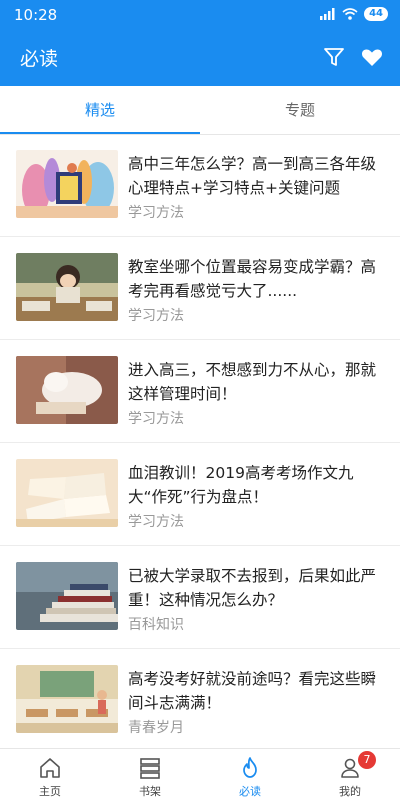 The width and height of the screenshot is (400, 801). I want to click on article-item: 已被大学录取不去报到，后果如此严重！这种情况怎么办？ 百科知识, so click(200, 597).